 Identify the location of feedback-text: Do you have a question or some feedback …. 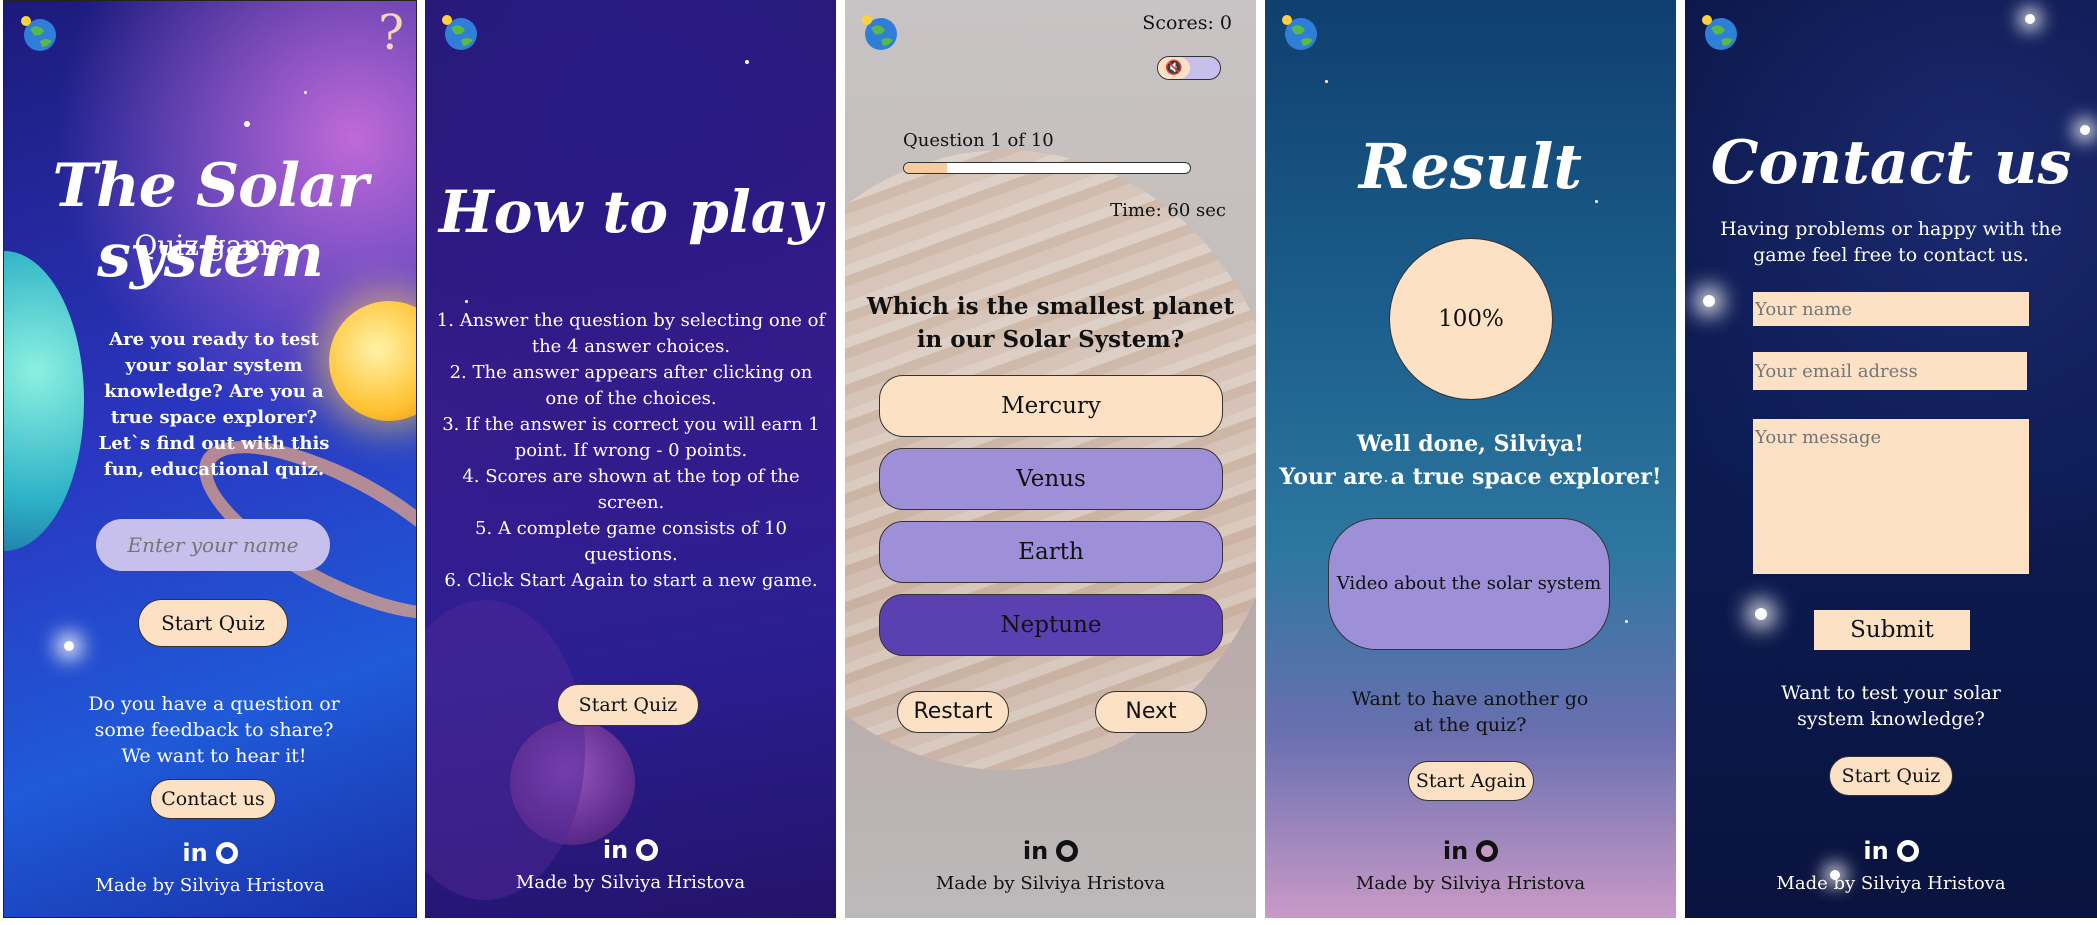
(214, 730).